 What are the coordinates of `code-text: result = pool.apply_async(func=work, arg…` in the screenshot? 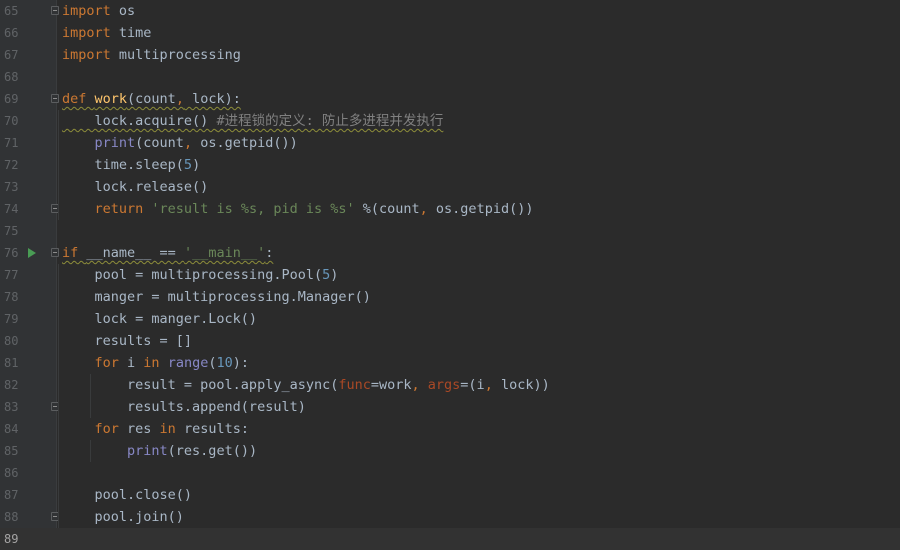 It's located at (306, 385).